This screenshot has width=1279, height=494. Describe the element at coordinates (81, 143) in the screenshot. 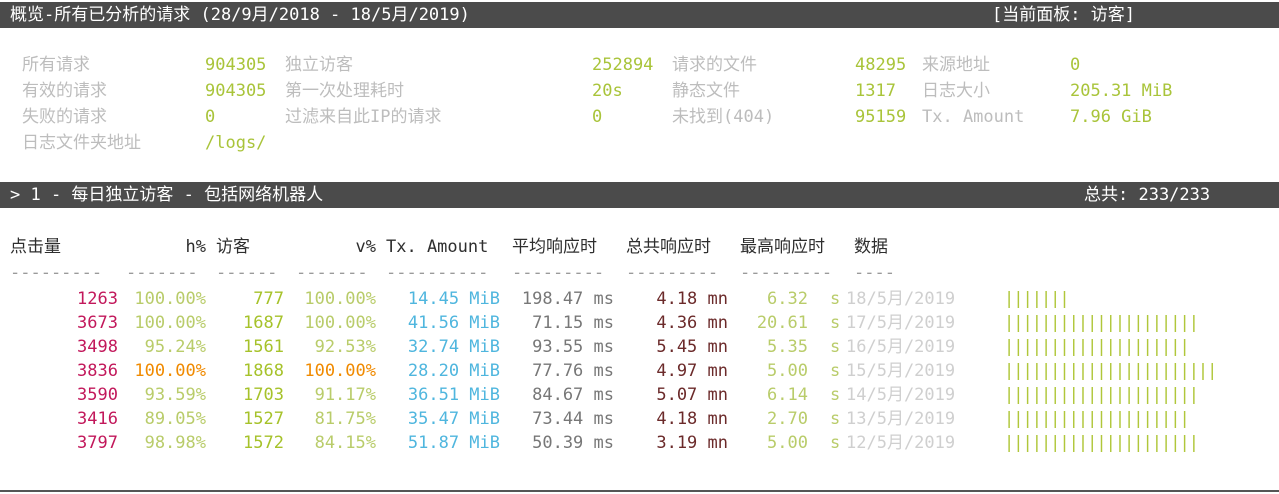

I see `stat-label-log-folder: 日志文件夹地址` at that location.